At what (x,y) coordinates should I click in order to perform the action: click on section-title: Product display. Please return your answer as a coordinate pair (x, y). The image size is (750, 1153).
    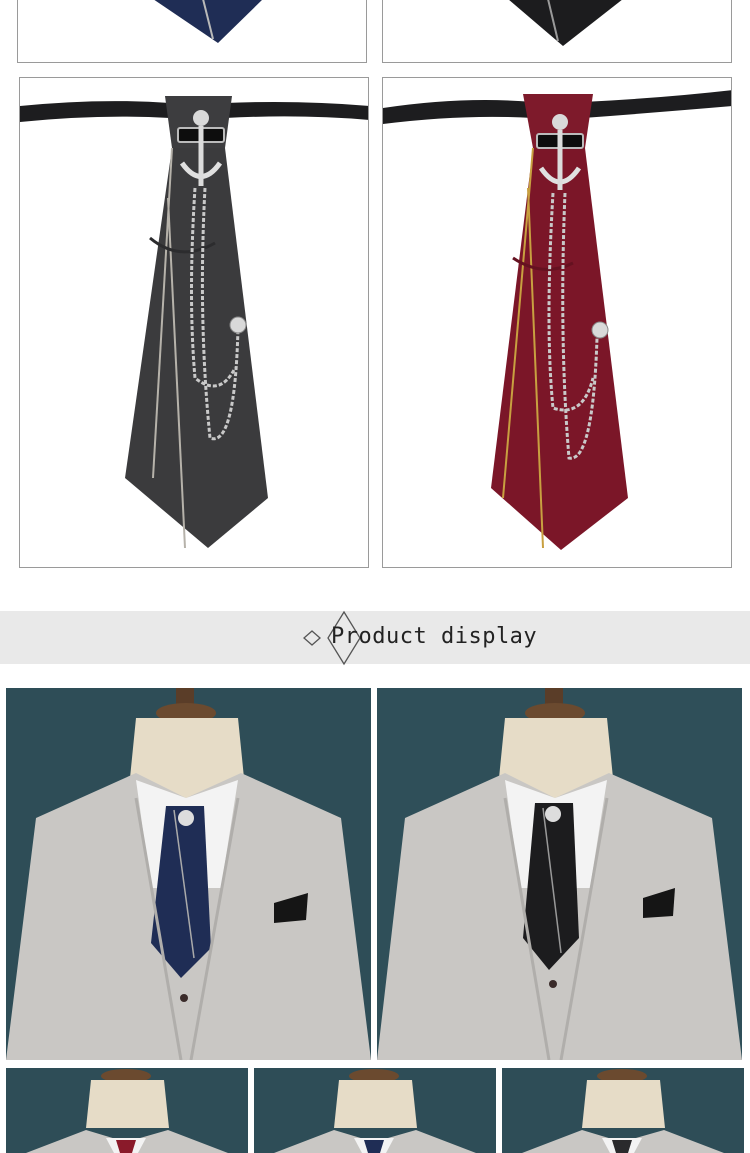
    Looking at the image, I should click on (434, 636).